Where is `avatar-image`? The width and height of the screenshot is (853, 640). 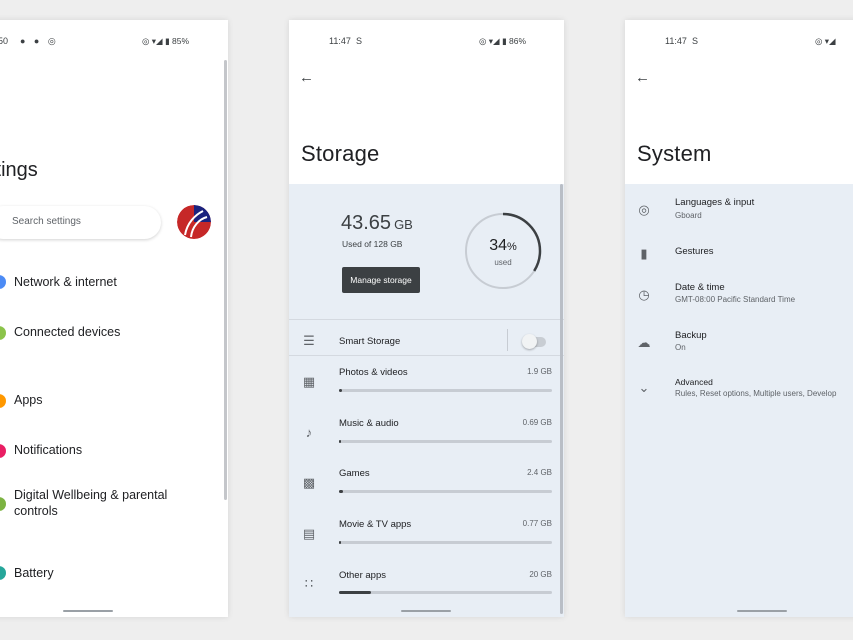
avatar-image is located at coordinates (194, 222).